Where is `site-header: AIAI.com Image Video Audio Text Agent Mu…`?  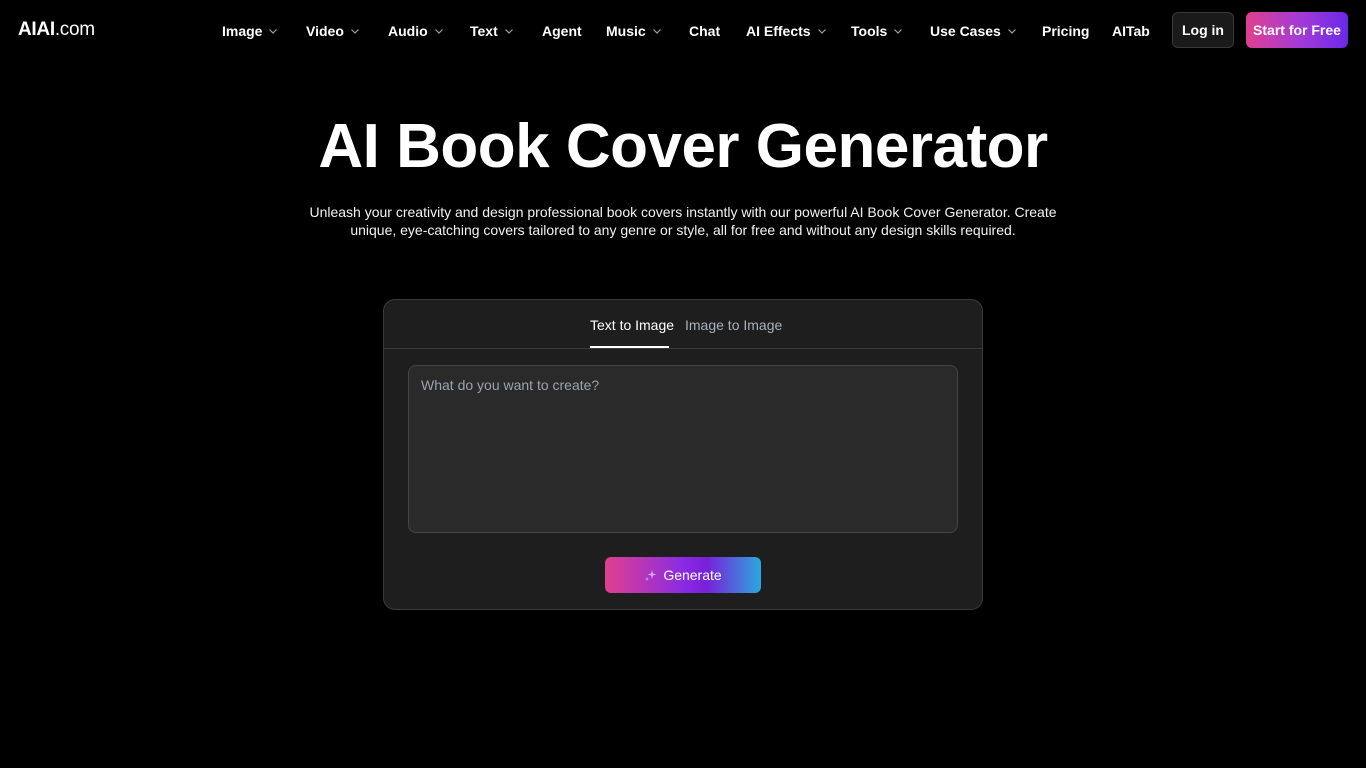
site-header: AIAI.com Image Video Audio Text Agent Mu… is located at coordinates (683, 30).